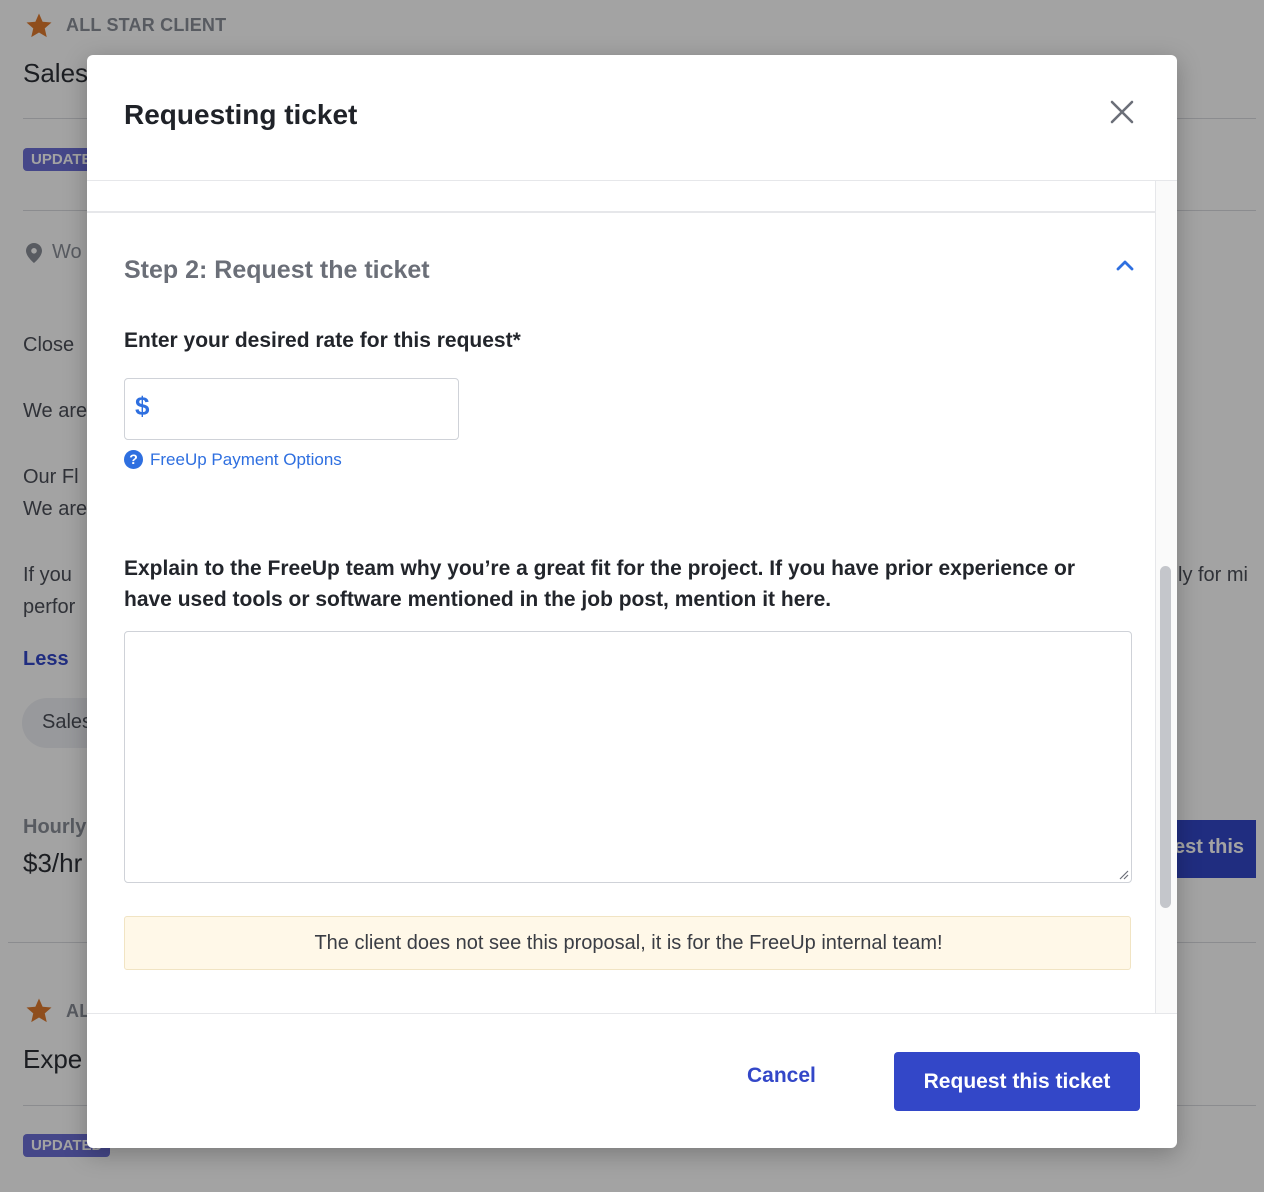 Image resolution: width=1264 pixels, height=1192 pixels. What do you see at coordinates (1165, 737) in the screenshot?
I see `scrollbar-thumb` at bounding box center [1165, 737].